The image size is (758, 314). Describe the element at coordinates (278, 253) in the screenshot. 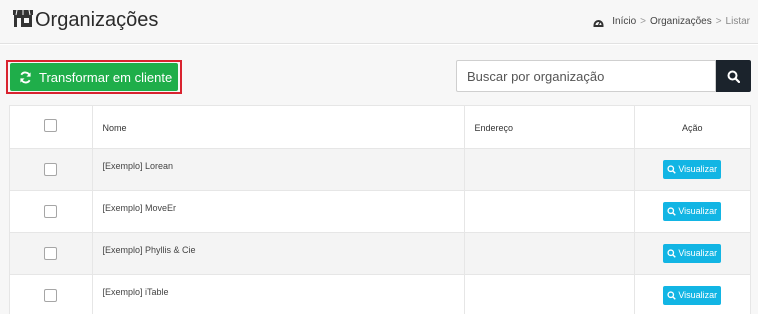

I see `organization-name: [Exemplo] Phyllis & Cie` at that location.